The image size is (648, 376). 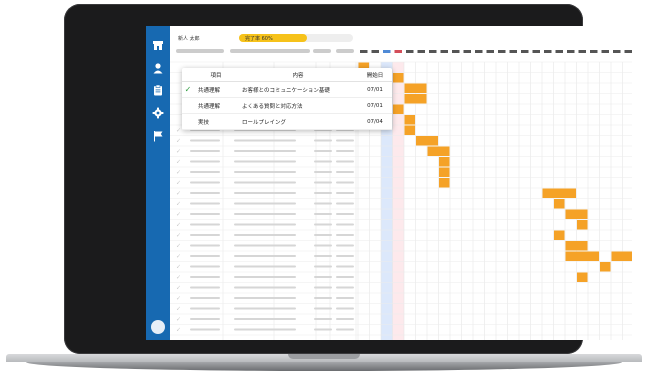 I want to click on task-category: 実技, so click(x=216, y=121).